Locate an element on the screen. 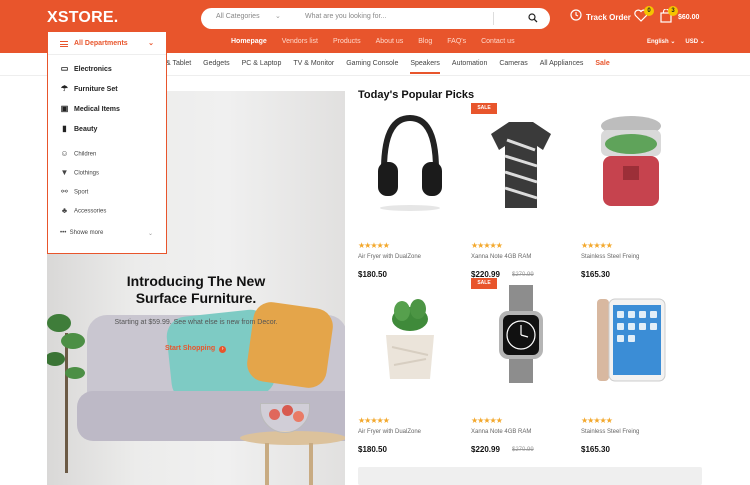 The image size is (750, 485). cart-button: 3 is located at coordinates (669, 17).